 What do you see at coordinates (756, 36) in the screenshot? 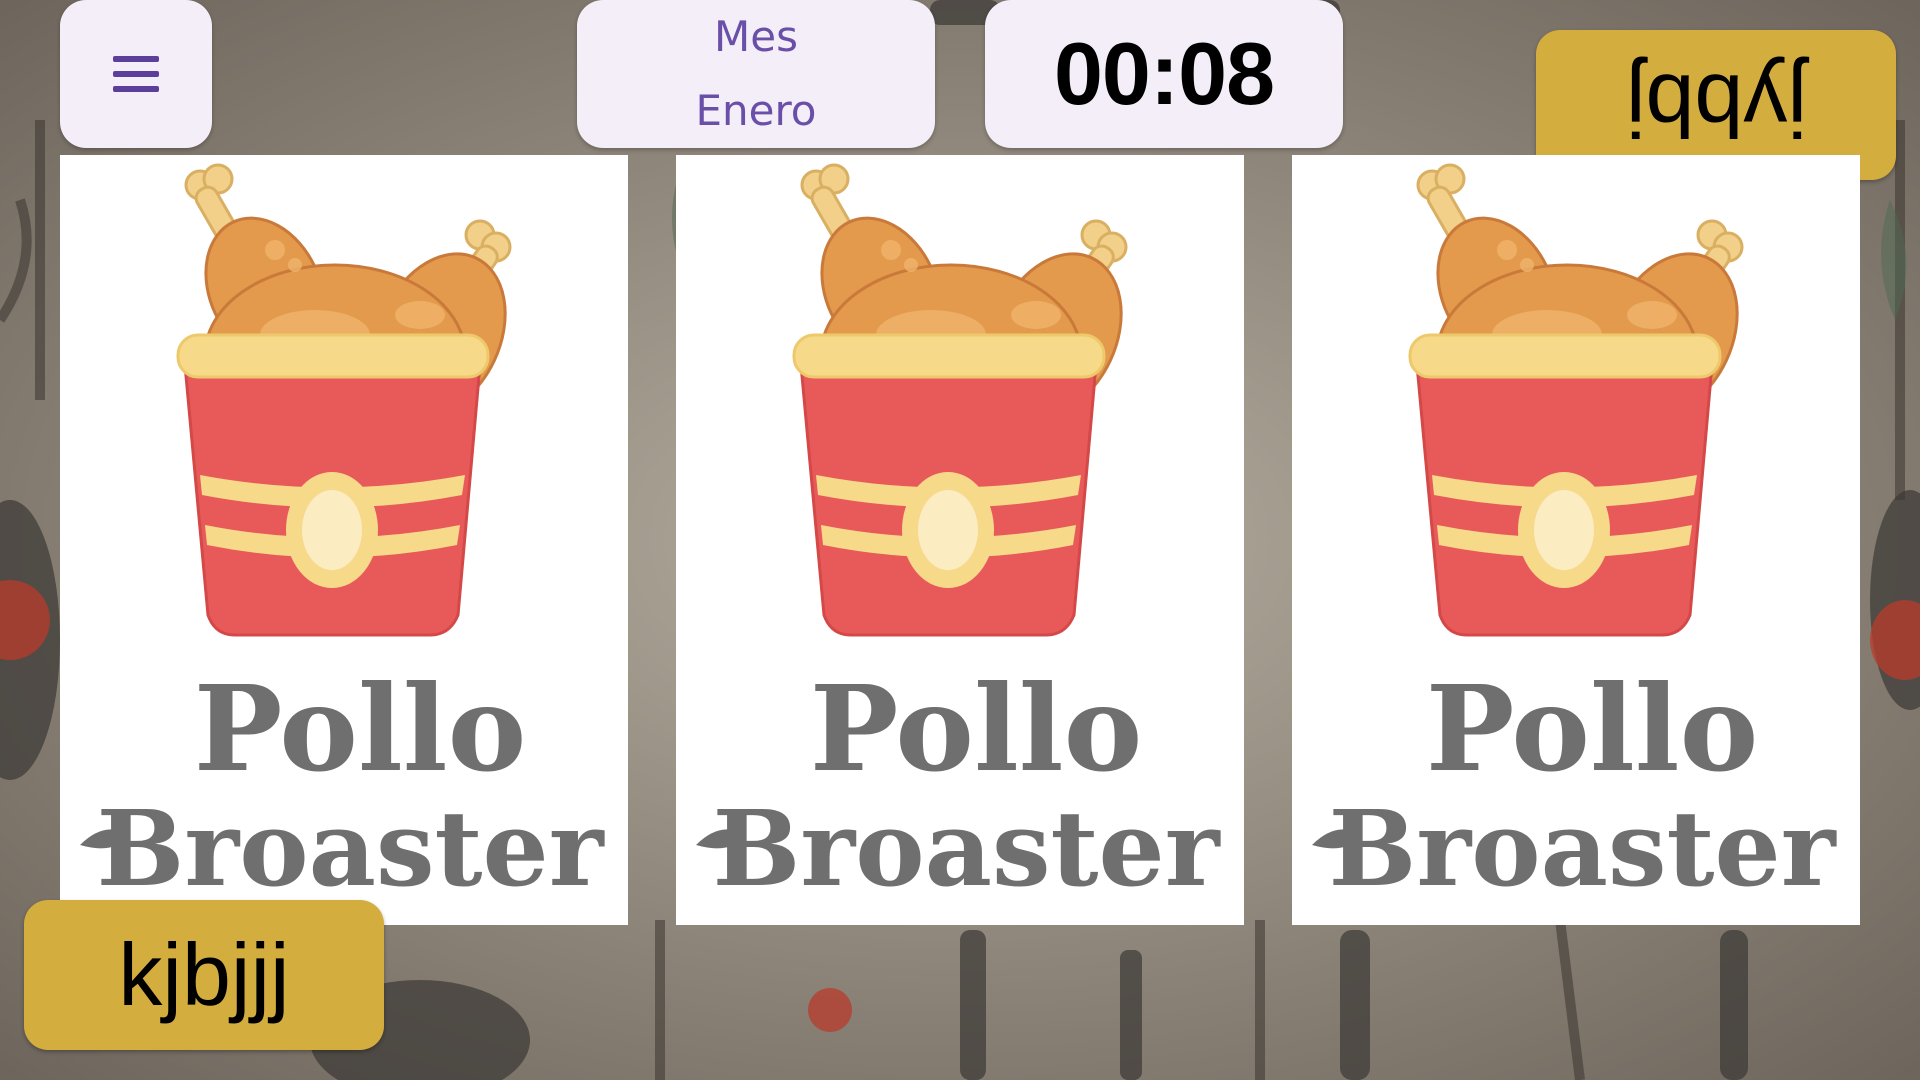
I see `month-label: Mes` at bounding box center [756, 36].